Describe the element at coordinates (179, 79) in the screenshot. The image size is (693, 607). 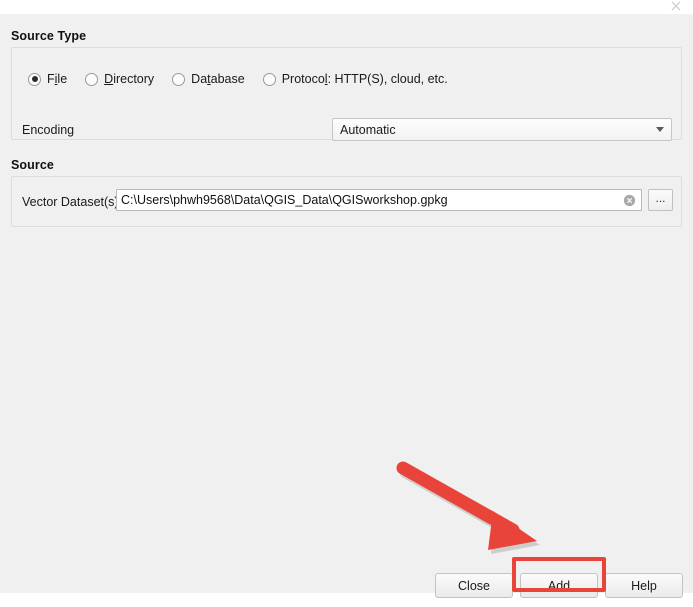
I see `radio-mark-database` at that location.